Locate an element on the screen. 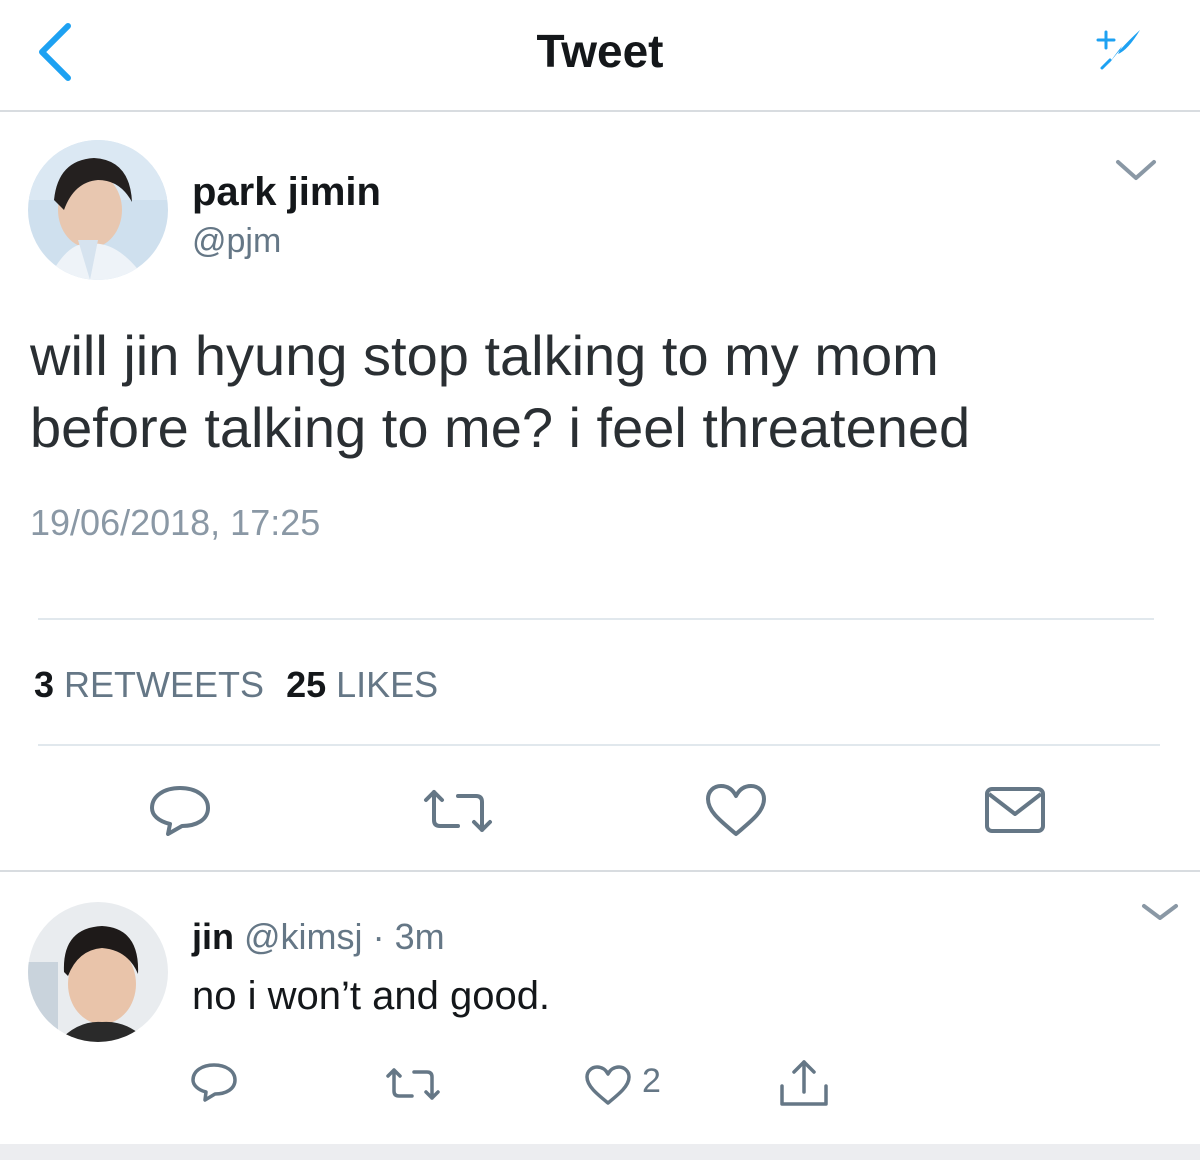 Image resolution: width=1200 pixels, height=1160 pixels. reply-text: no i won’t and good. is located at coordinates (371, 996).